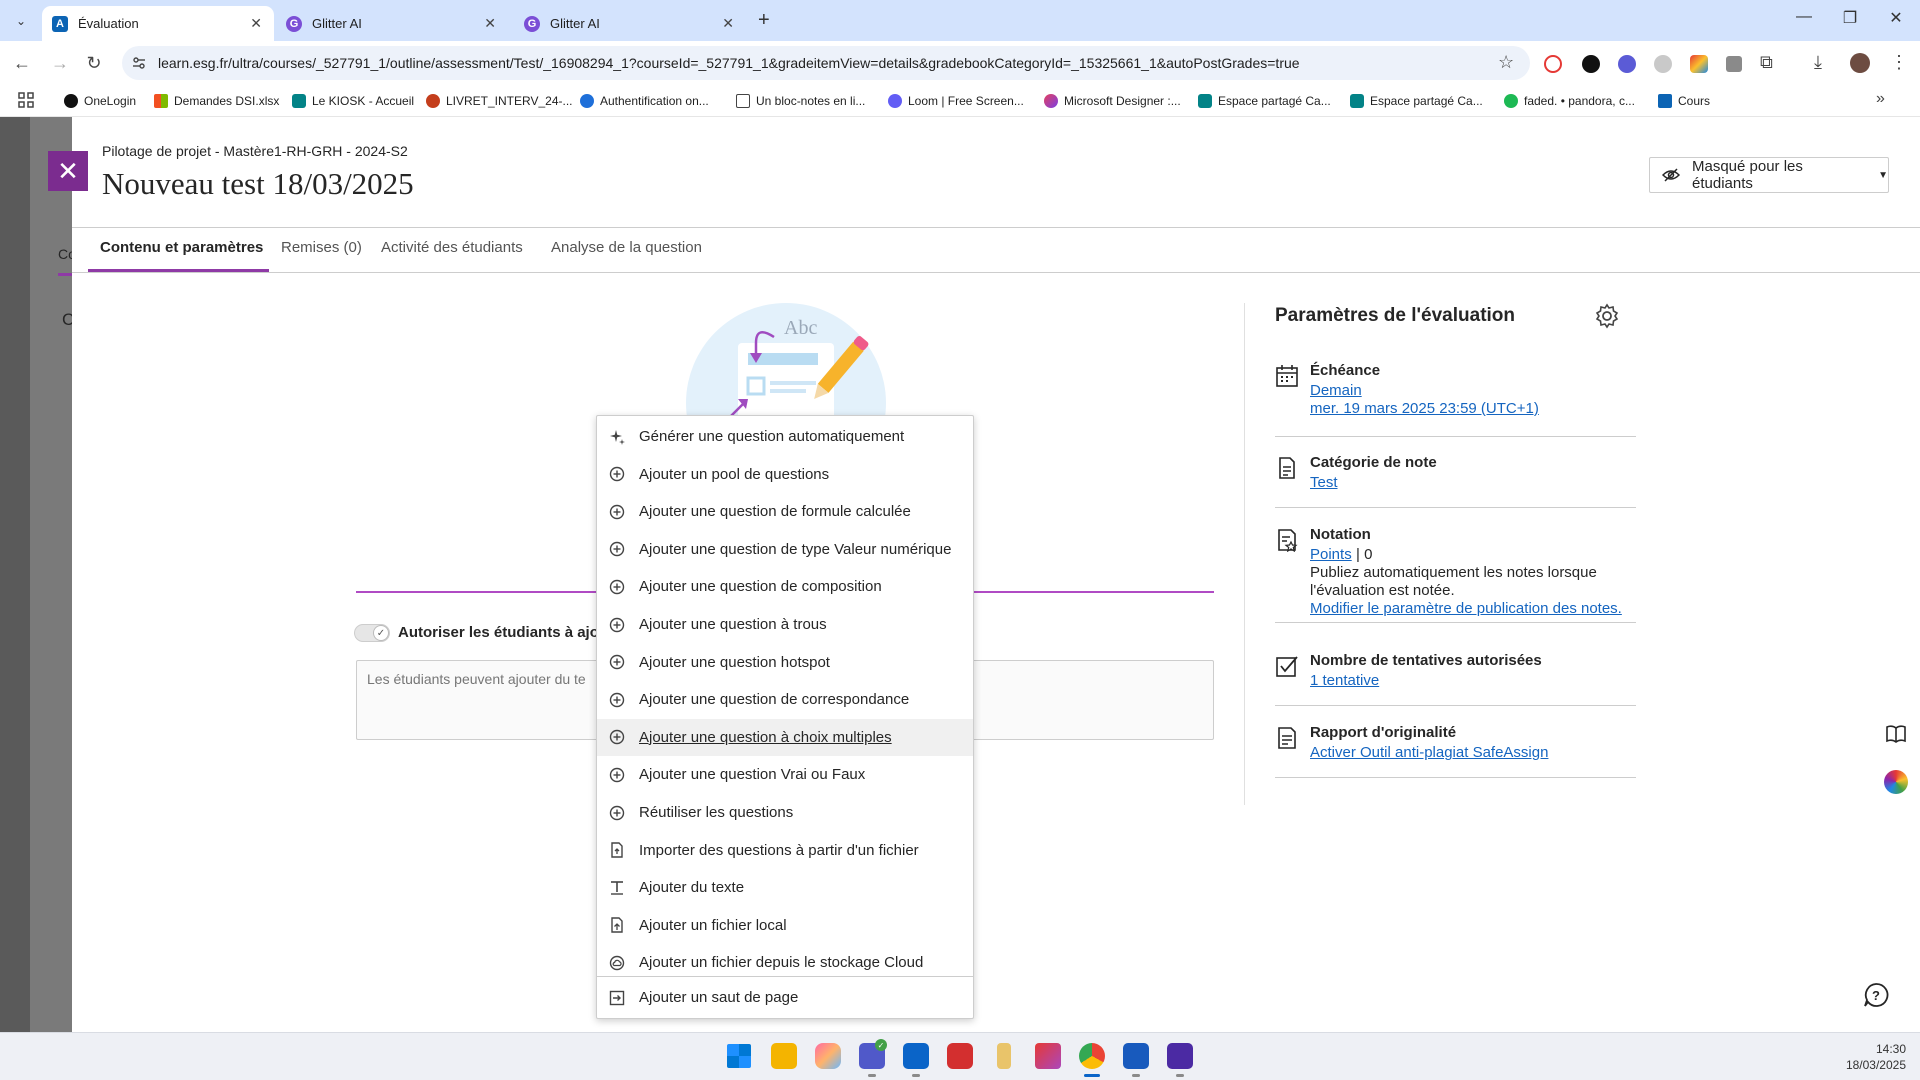  I want to click on help-icon: ?, so click(1876, 995).